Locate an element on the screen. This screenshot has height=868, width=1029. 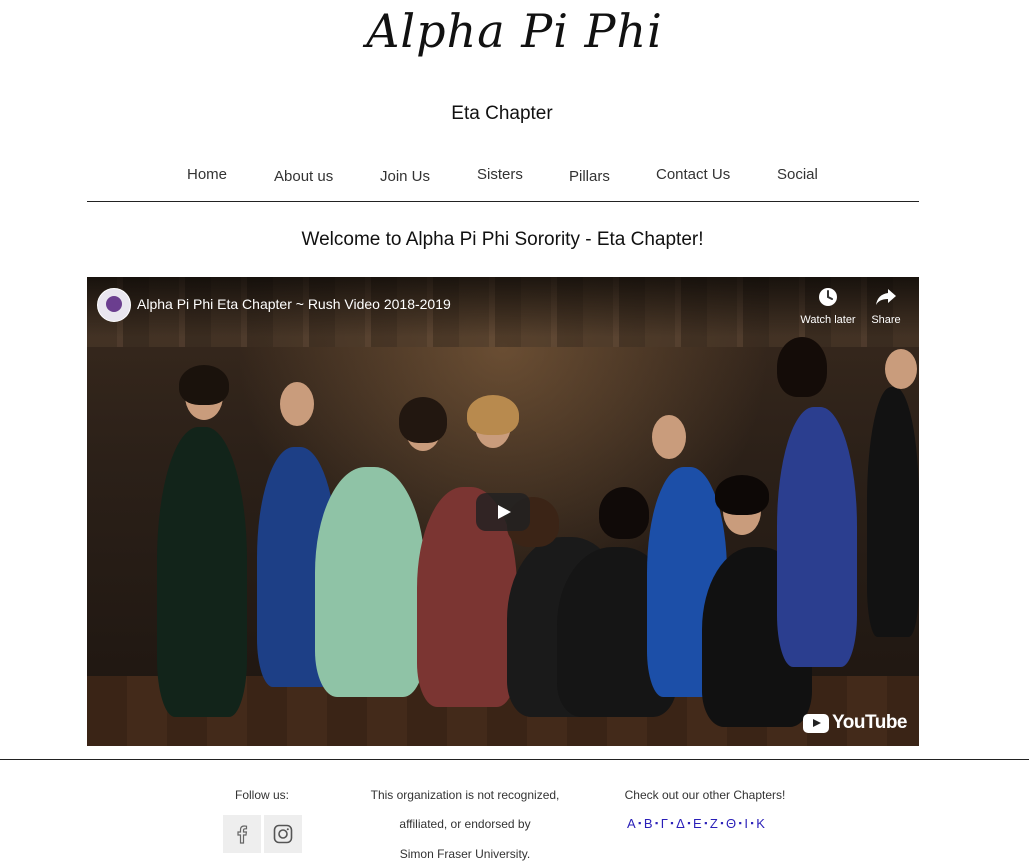
chapter-subtitle: Eta Chapter is located at coordinates (502, 113).